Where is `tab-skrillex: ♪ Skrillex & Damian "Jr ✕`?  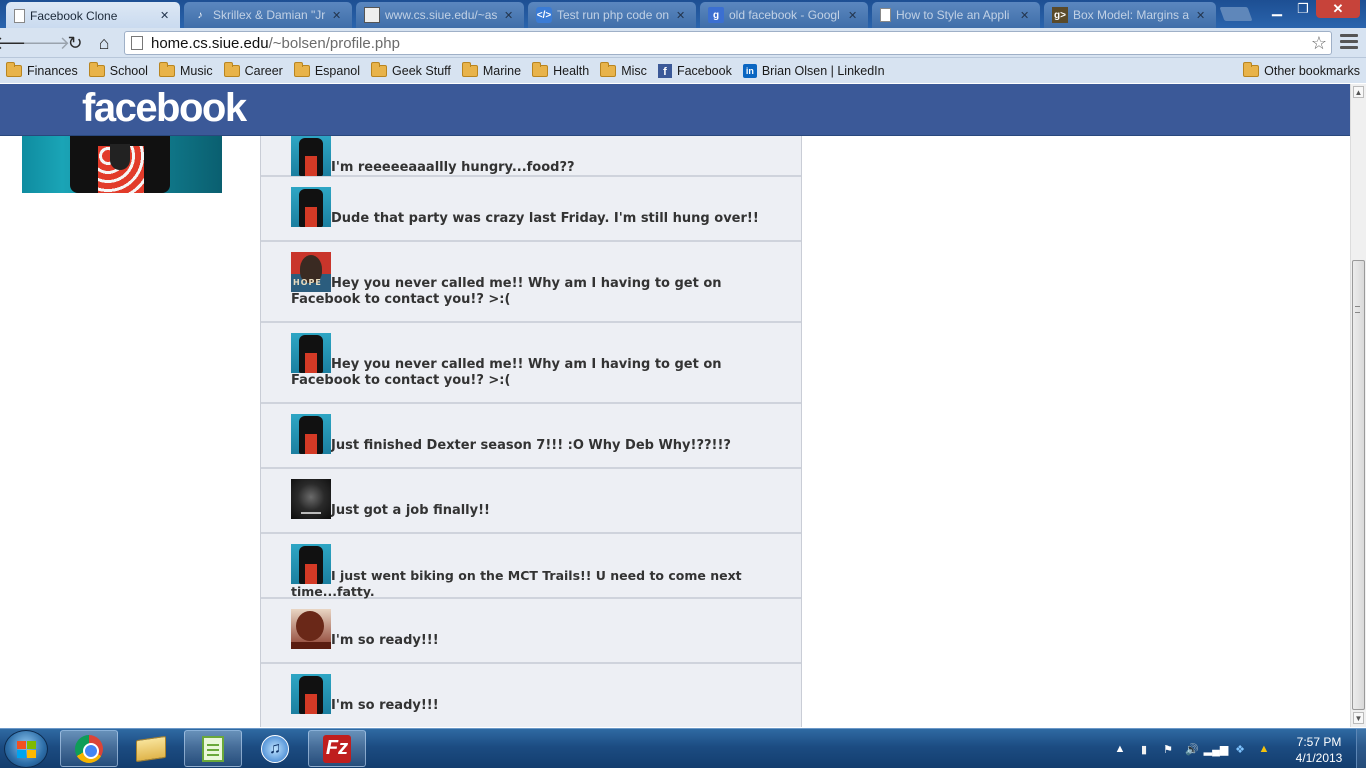
tab-skrillex: ♪ Skrillex & Damian "Jr ✕ is located at coordinates (268, 15).